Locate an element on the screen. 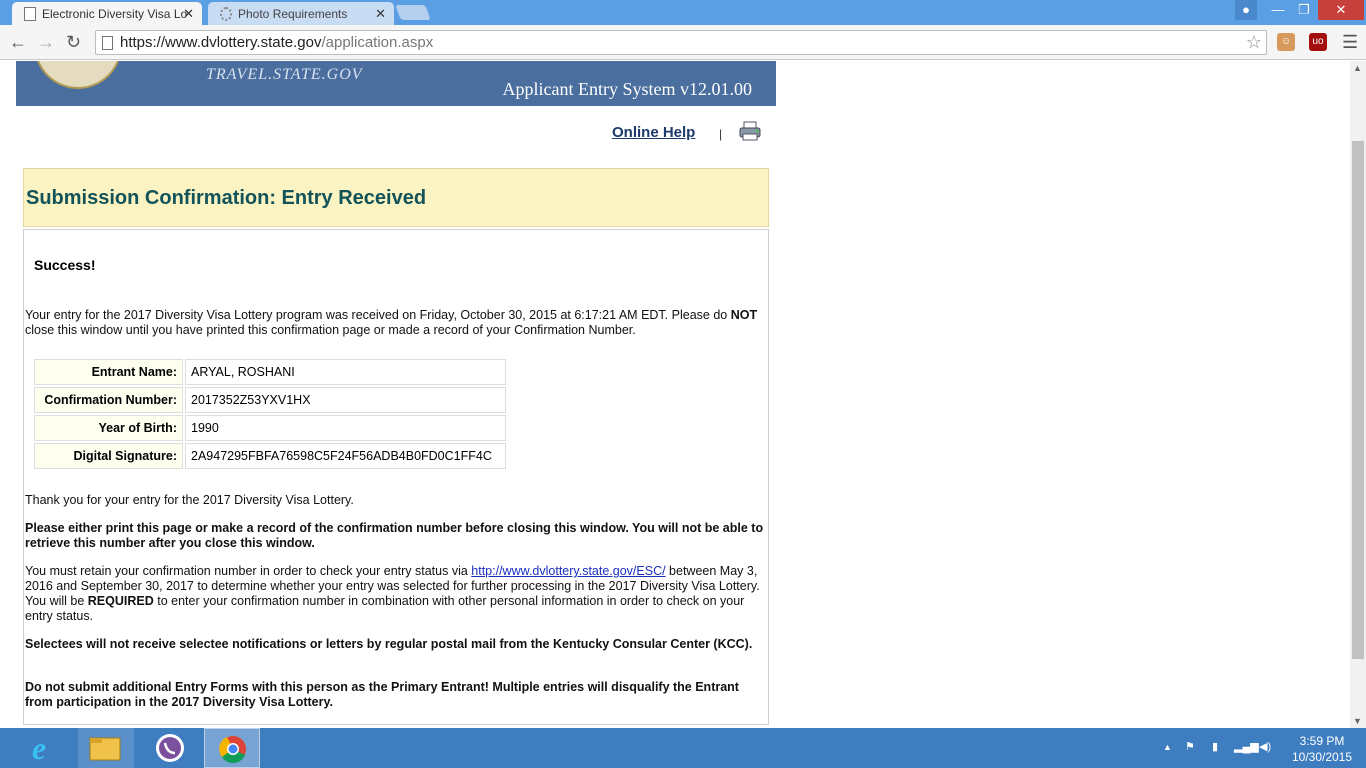 The width and height of the screenshot is (1366, 768). clock-time: 3:59 PM is located at coordinates (1322, 741).